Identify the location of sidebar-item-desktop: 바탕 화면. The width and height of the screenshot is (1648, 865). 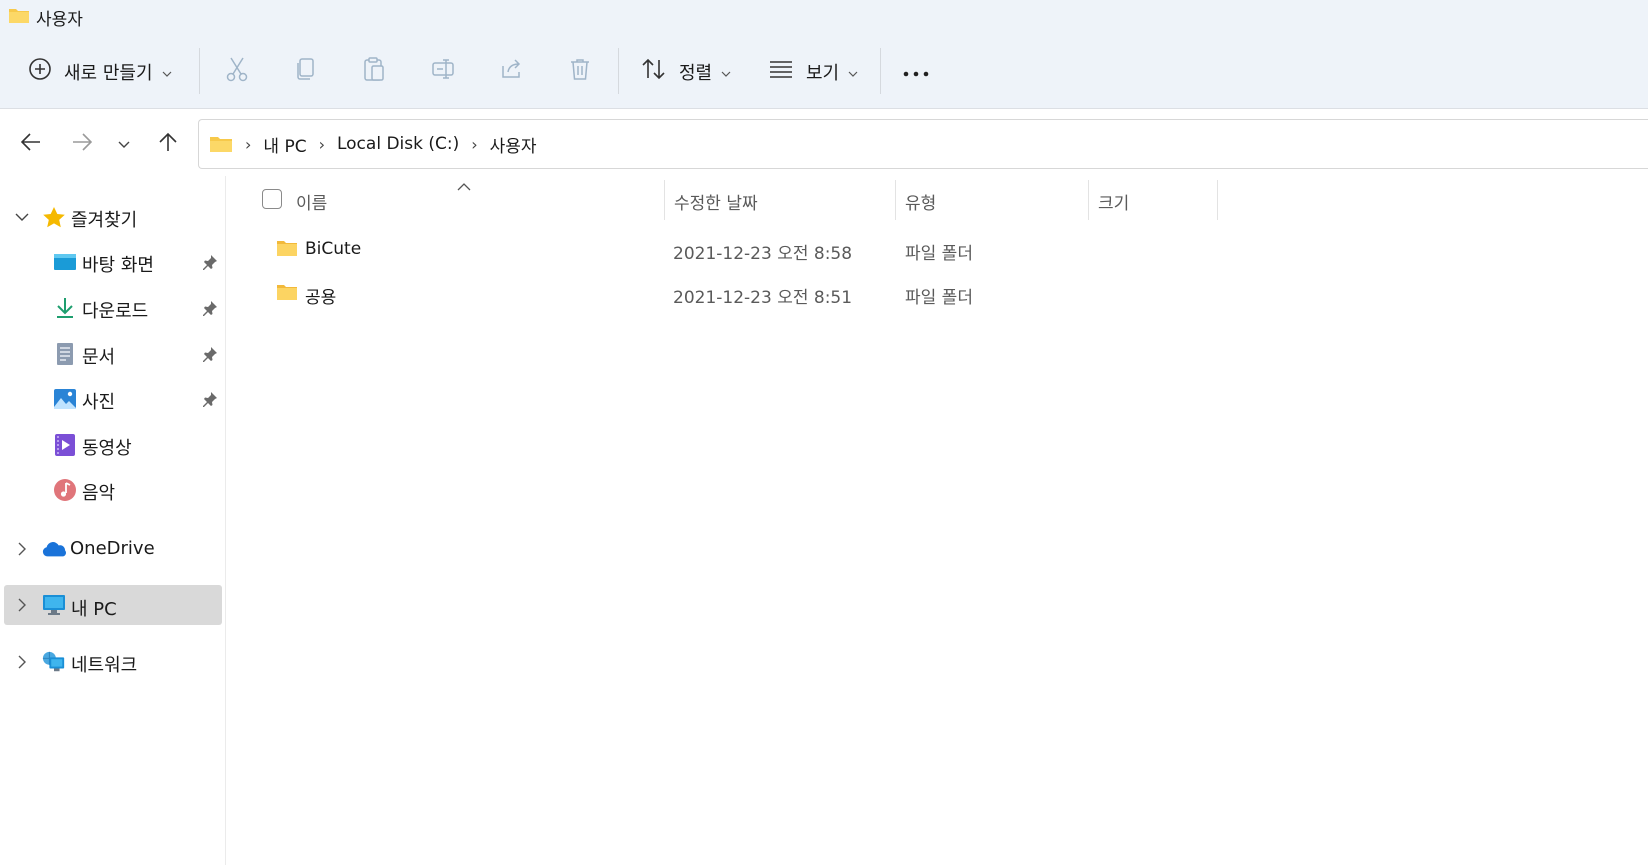
(113, 262).